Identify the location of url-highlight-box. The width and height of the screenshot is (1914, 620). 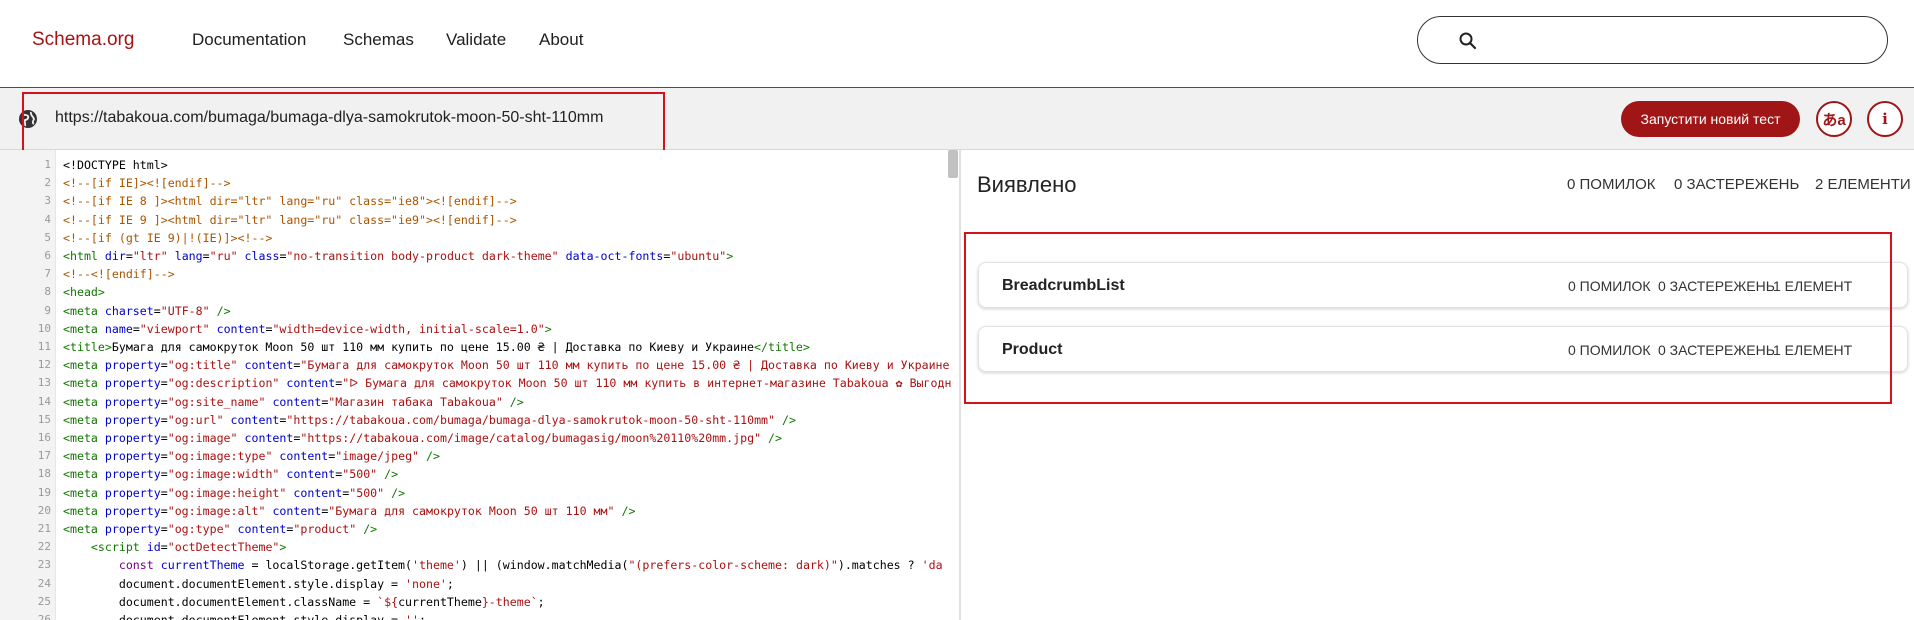
(343, 125).